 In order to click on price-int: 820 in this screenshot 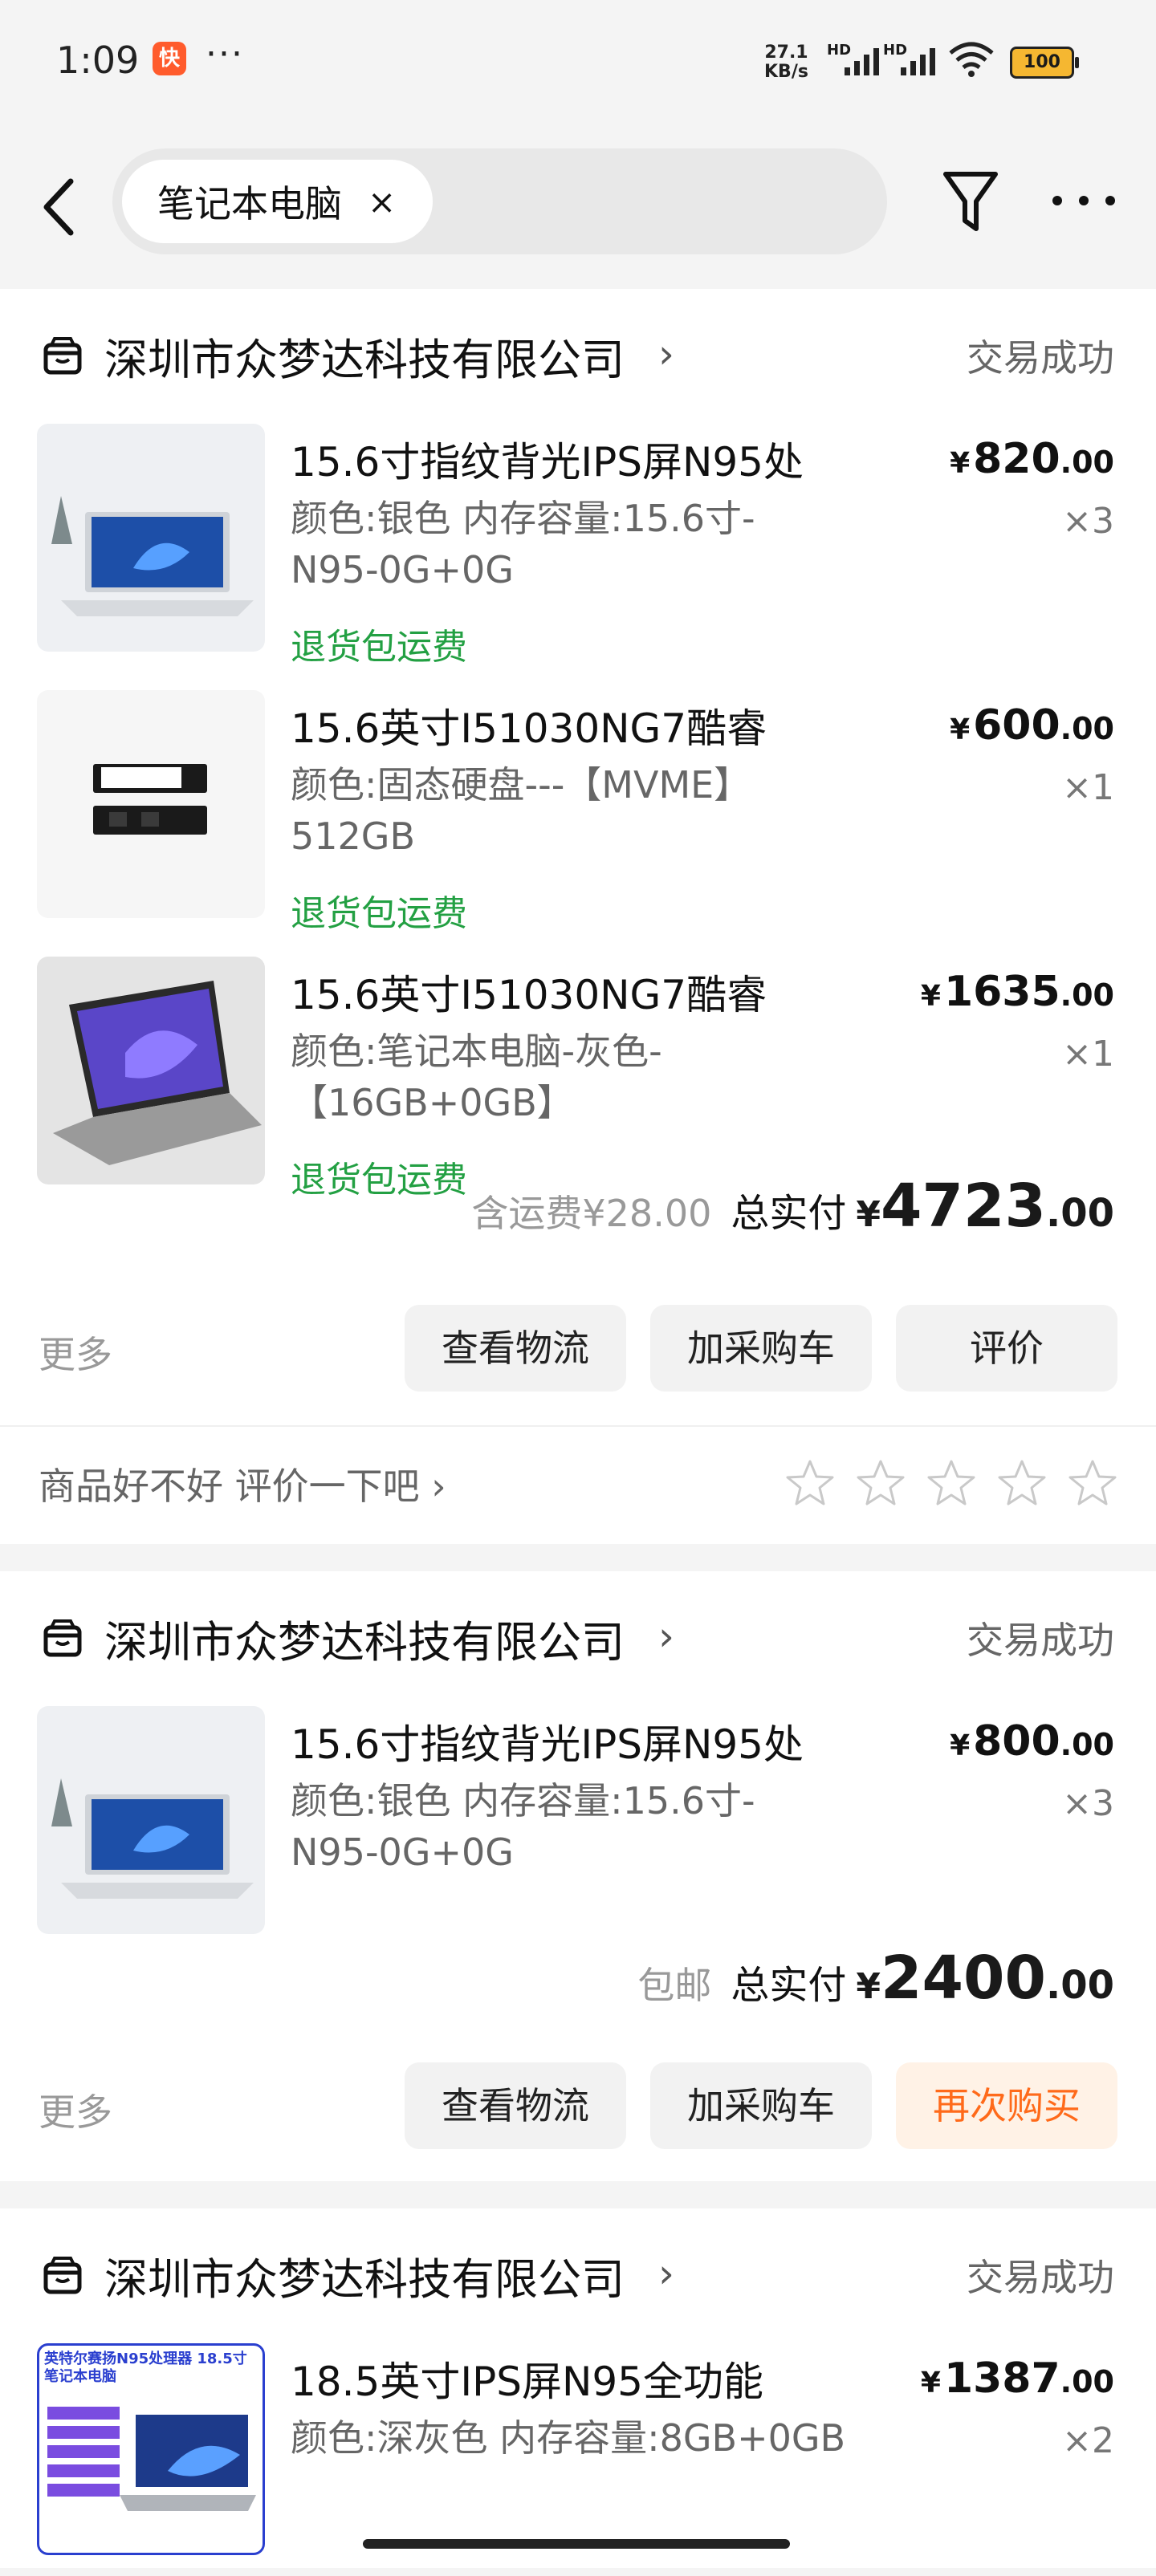, I will do `click(1017, 459)`.